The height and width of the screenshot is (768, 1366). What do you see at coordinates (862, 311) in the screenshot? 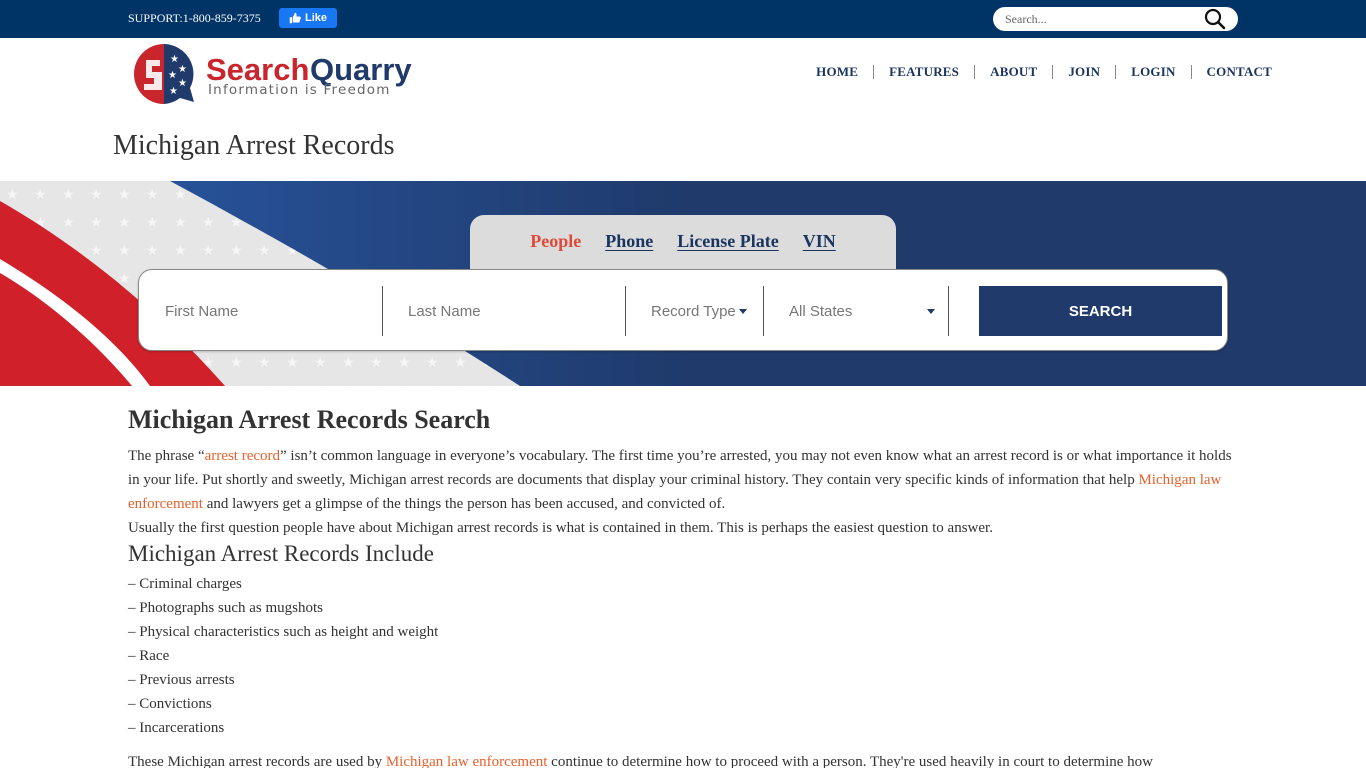
I see `state-select: All States` at bounding box center [862, 311].